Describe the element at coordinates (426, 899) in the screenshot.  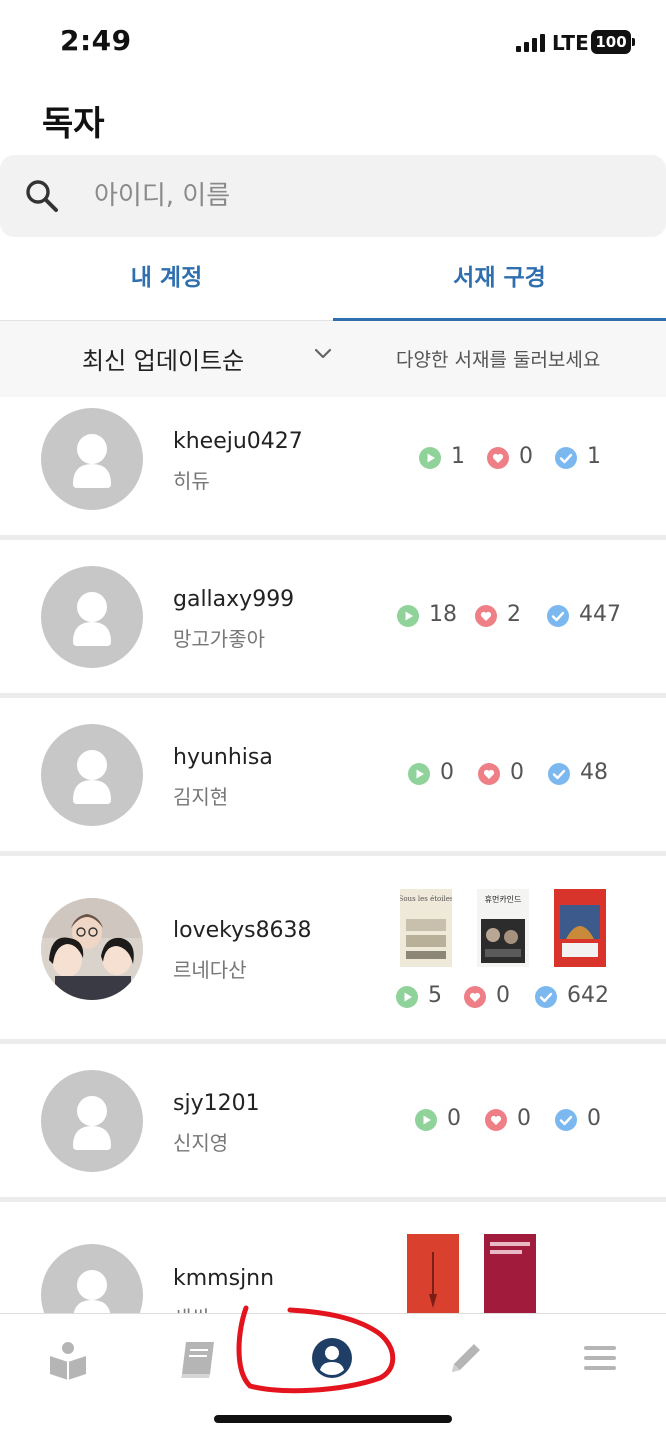
I see `book-title: Sous les étoiles` at that location.